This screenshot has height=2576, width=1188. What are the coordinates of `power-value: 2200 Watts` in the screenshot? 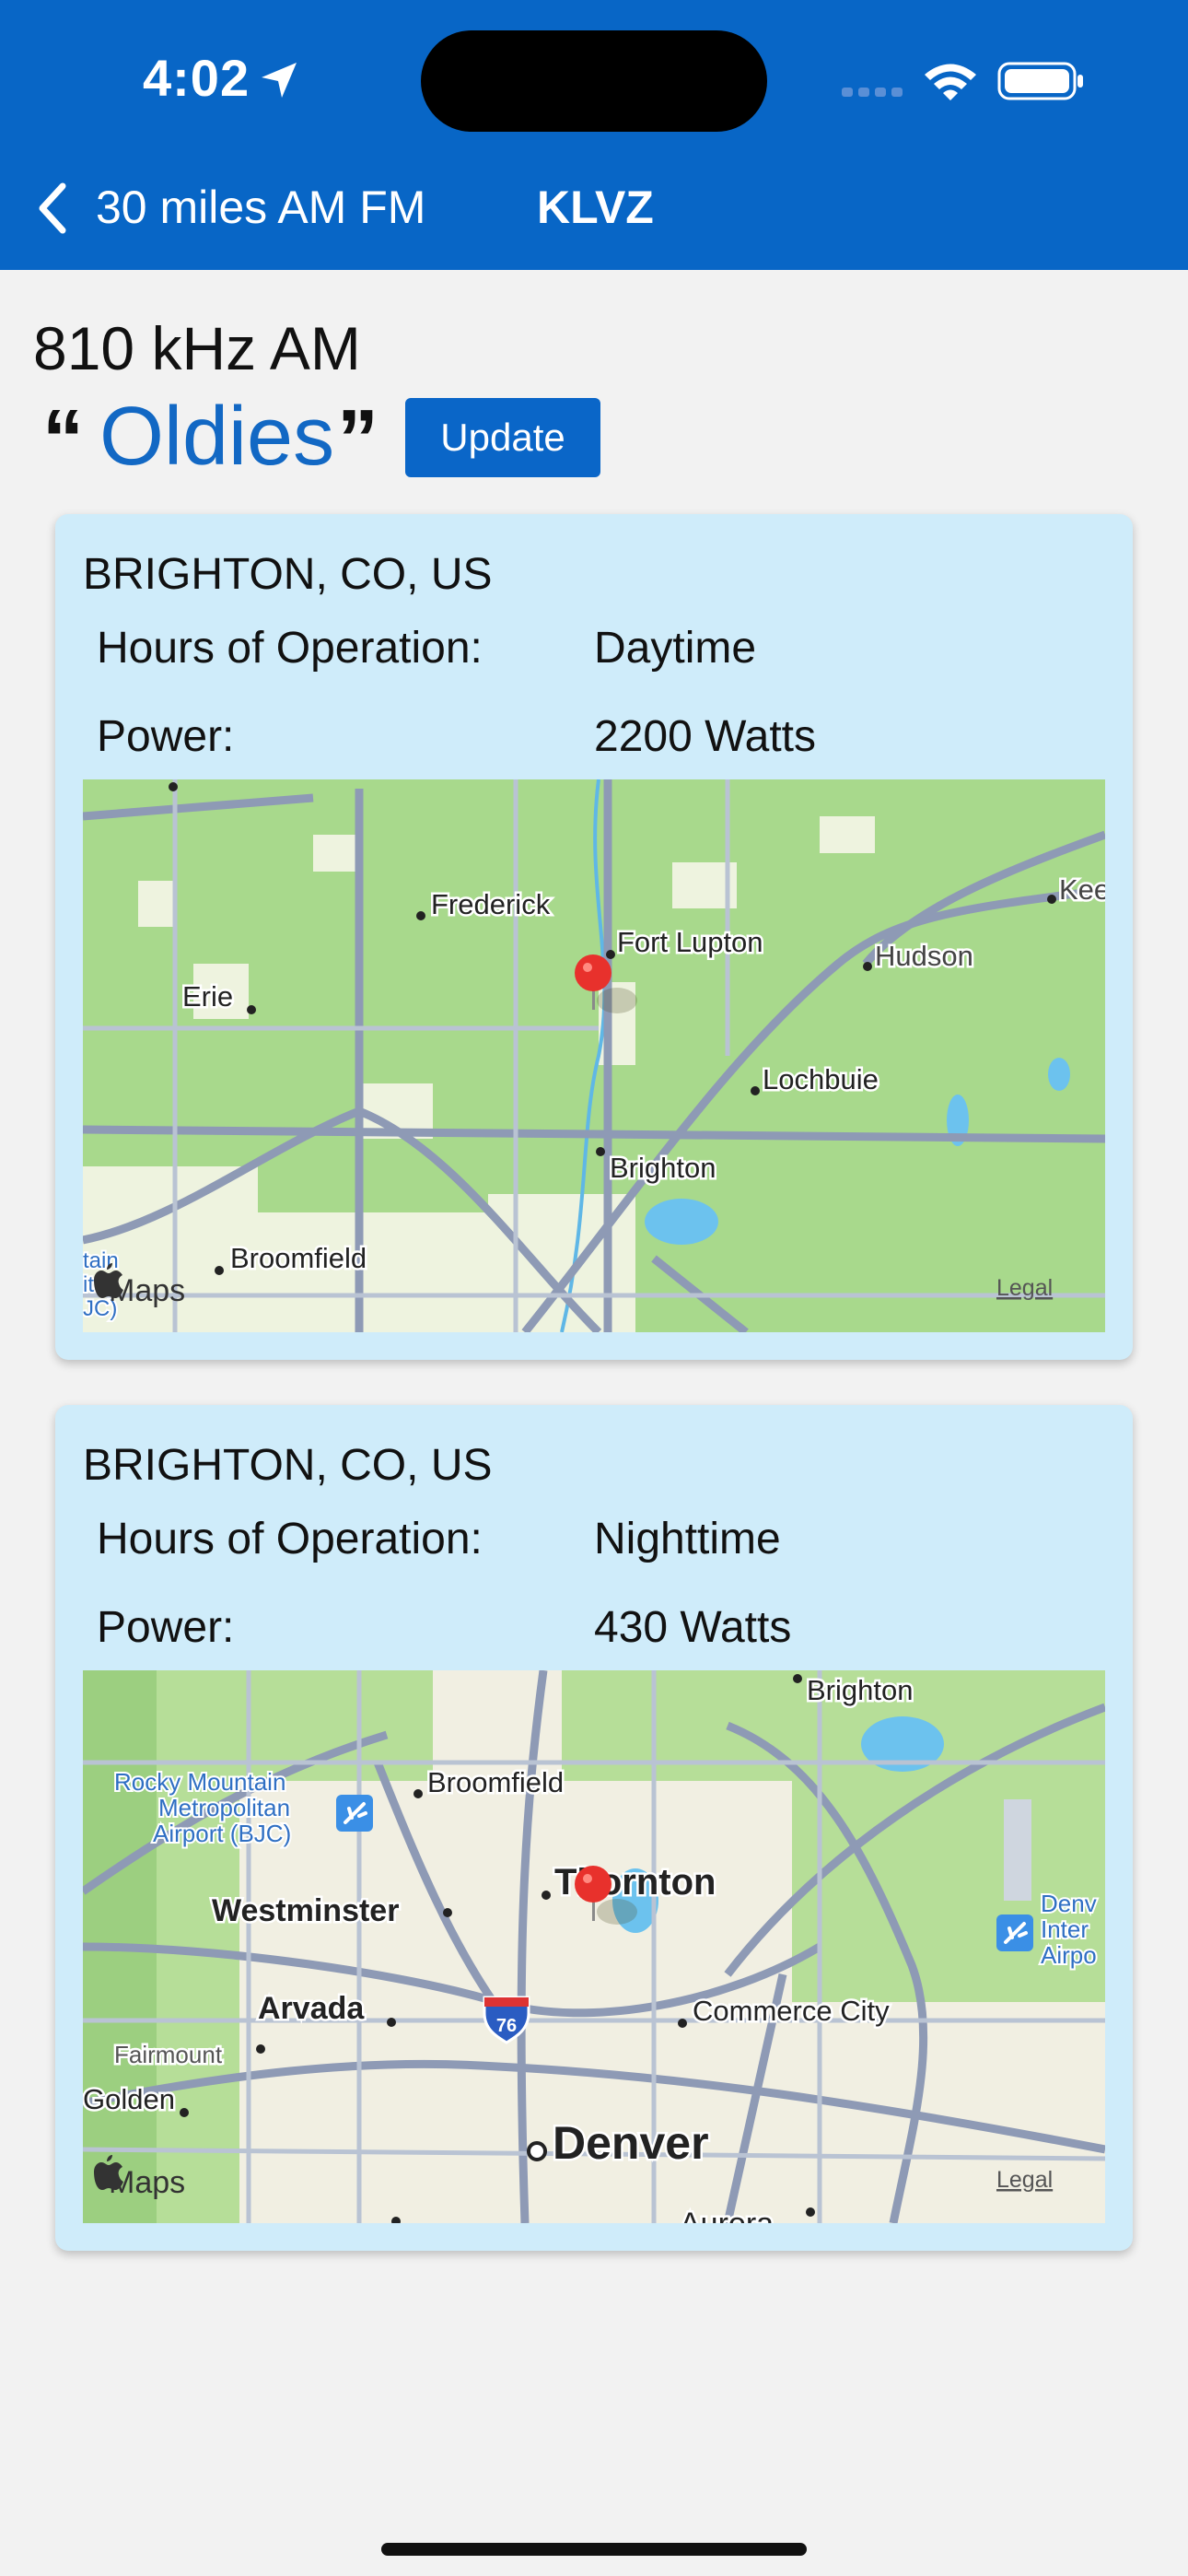 It's located at (705, 736).